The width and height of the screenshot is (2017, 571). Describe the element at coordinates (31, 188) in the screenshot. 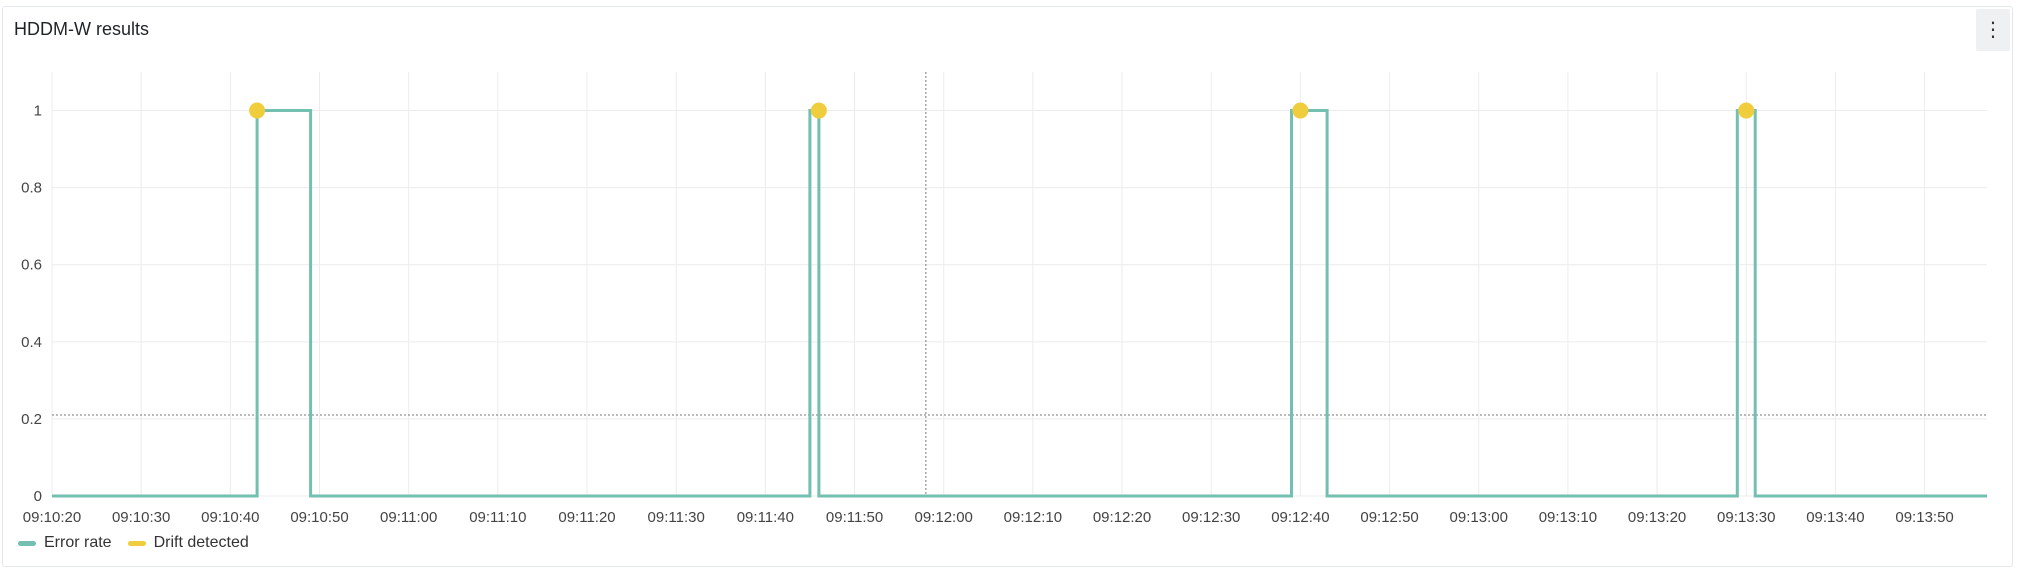

I see `y-tick-label: 0.8` at that location.